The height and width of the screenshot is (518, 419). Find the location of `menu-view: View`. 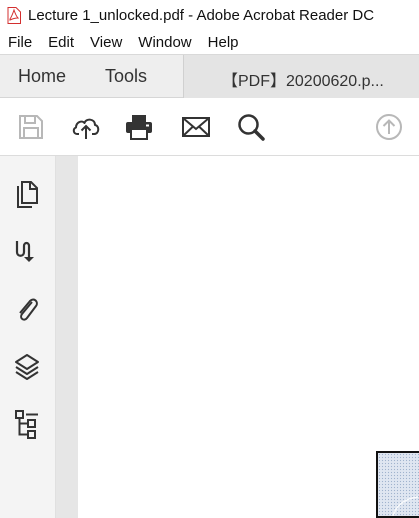

menu-view: View is located at coordinates (106, 42).